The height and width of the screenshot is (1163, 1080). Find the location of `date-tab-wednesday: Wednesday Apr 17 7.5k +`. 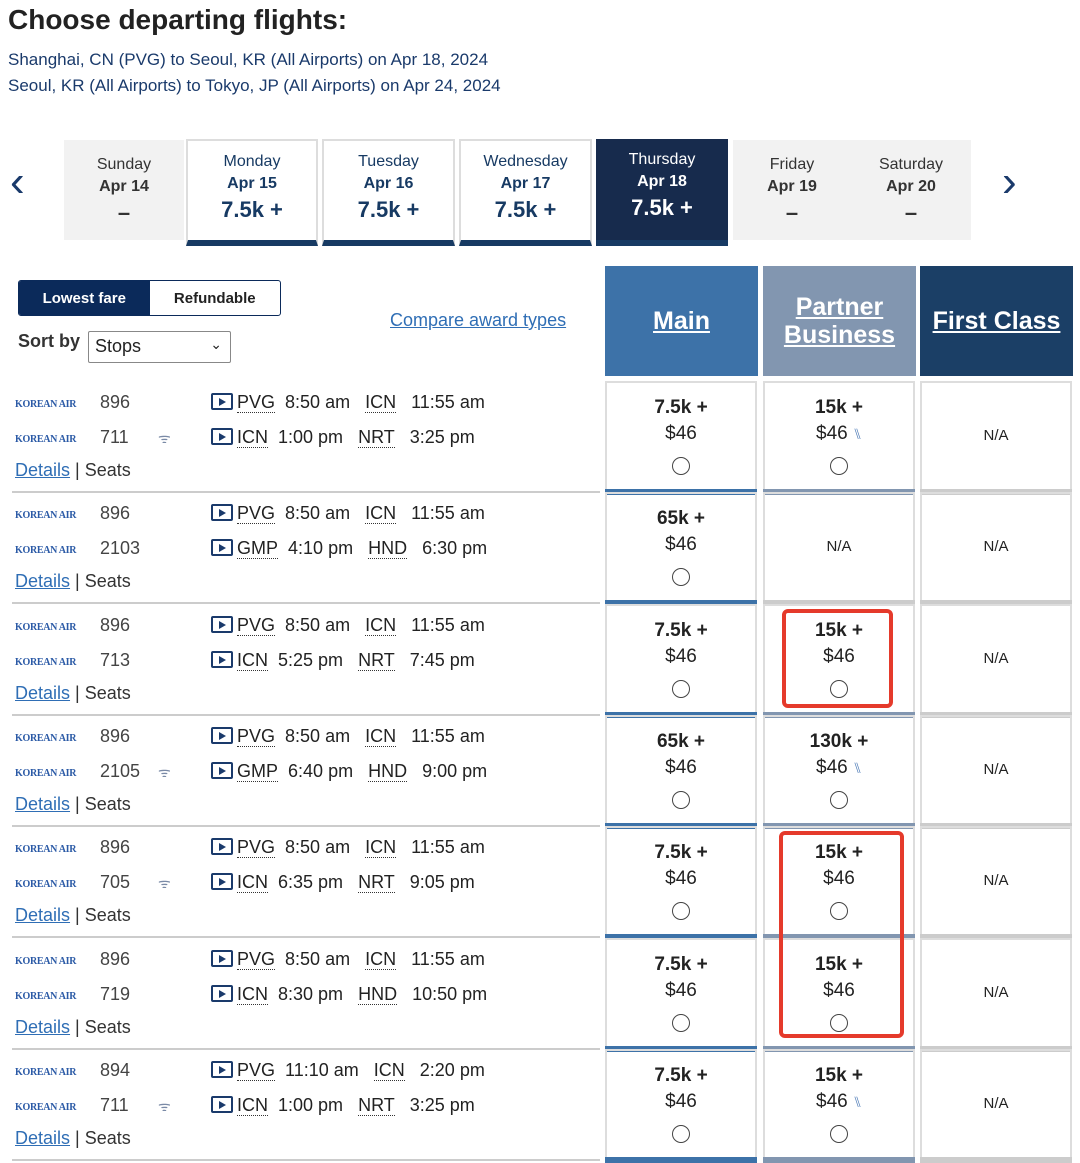

date-tab-wednesday: Wednesday Apr 17 7.5k + is located at coordinates (525, 192).